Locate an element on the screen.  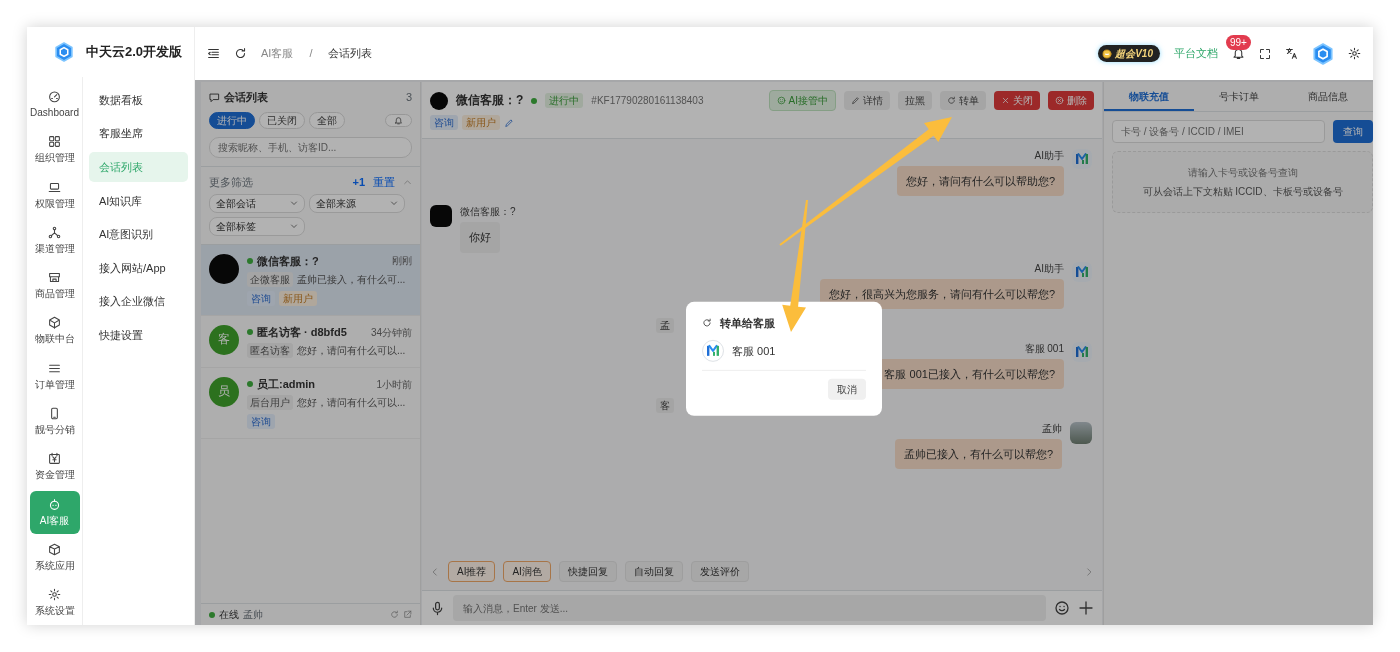
network-icon is located at coordinates (54, 232).